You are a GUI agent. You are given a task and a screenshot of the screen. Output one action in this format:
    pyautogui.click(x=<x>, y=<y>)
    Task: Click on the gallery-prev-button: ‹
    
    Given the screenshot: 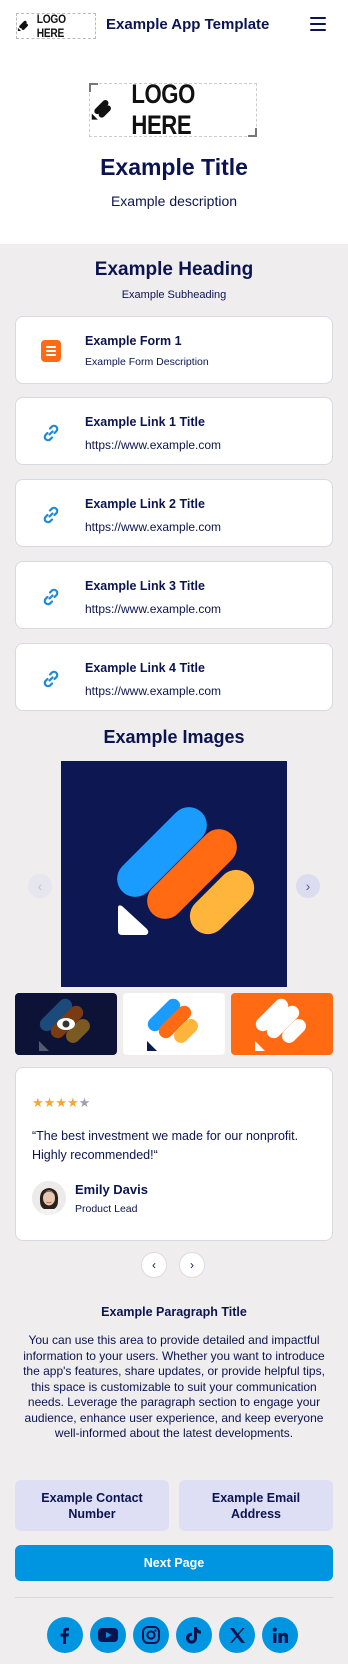 What is the action you would take?
    pyautogui.click(x=40, y=886)
    